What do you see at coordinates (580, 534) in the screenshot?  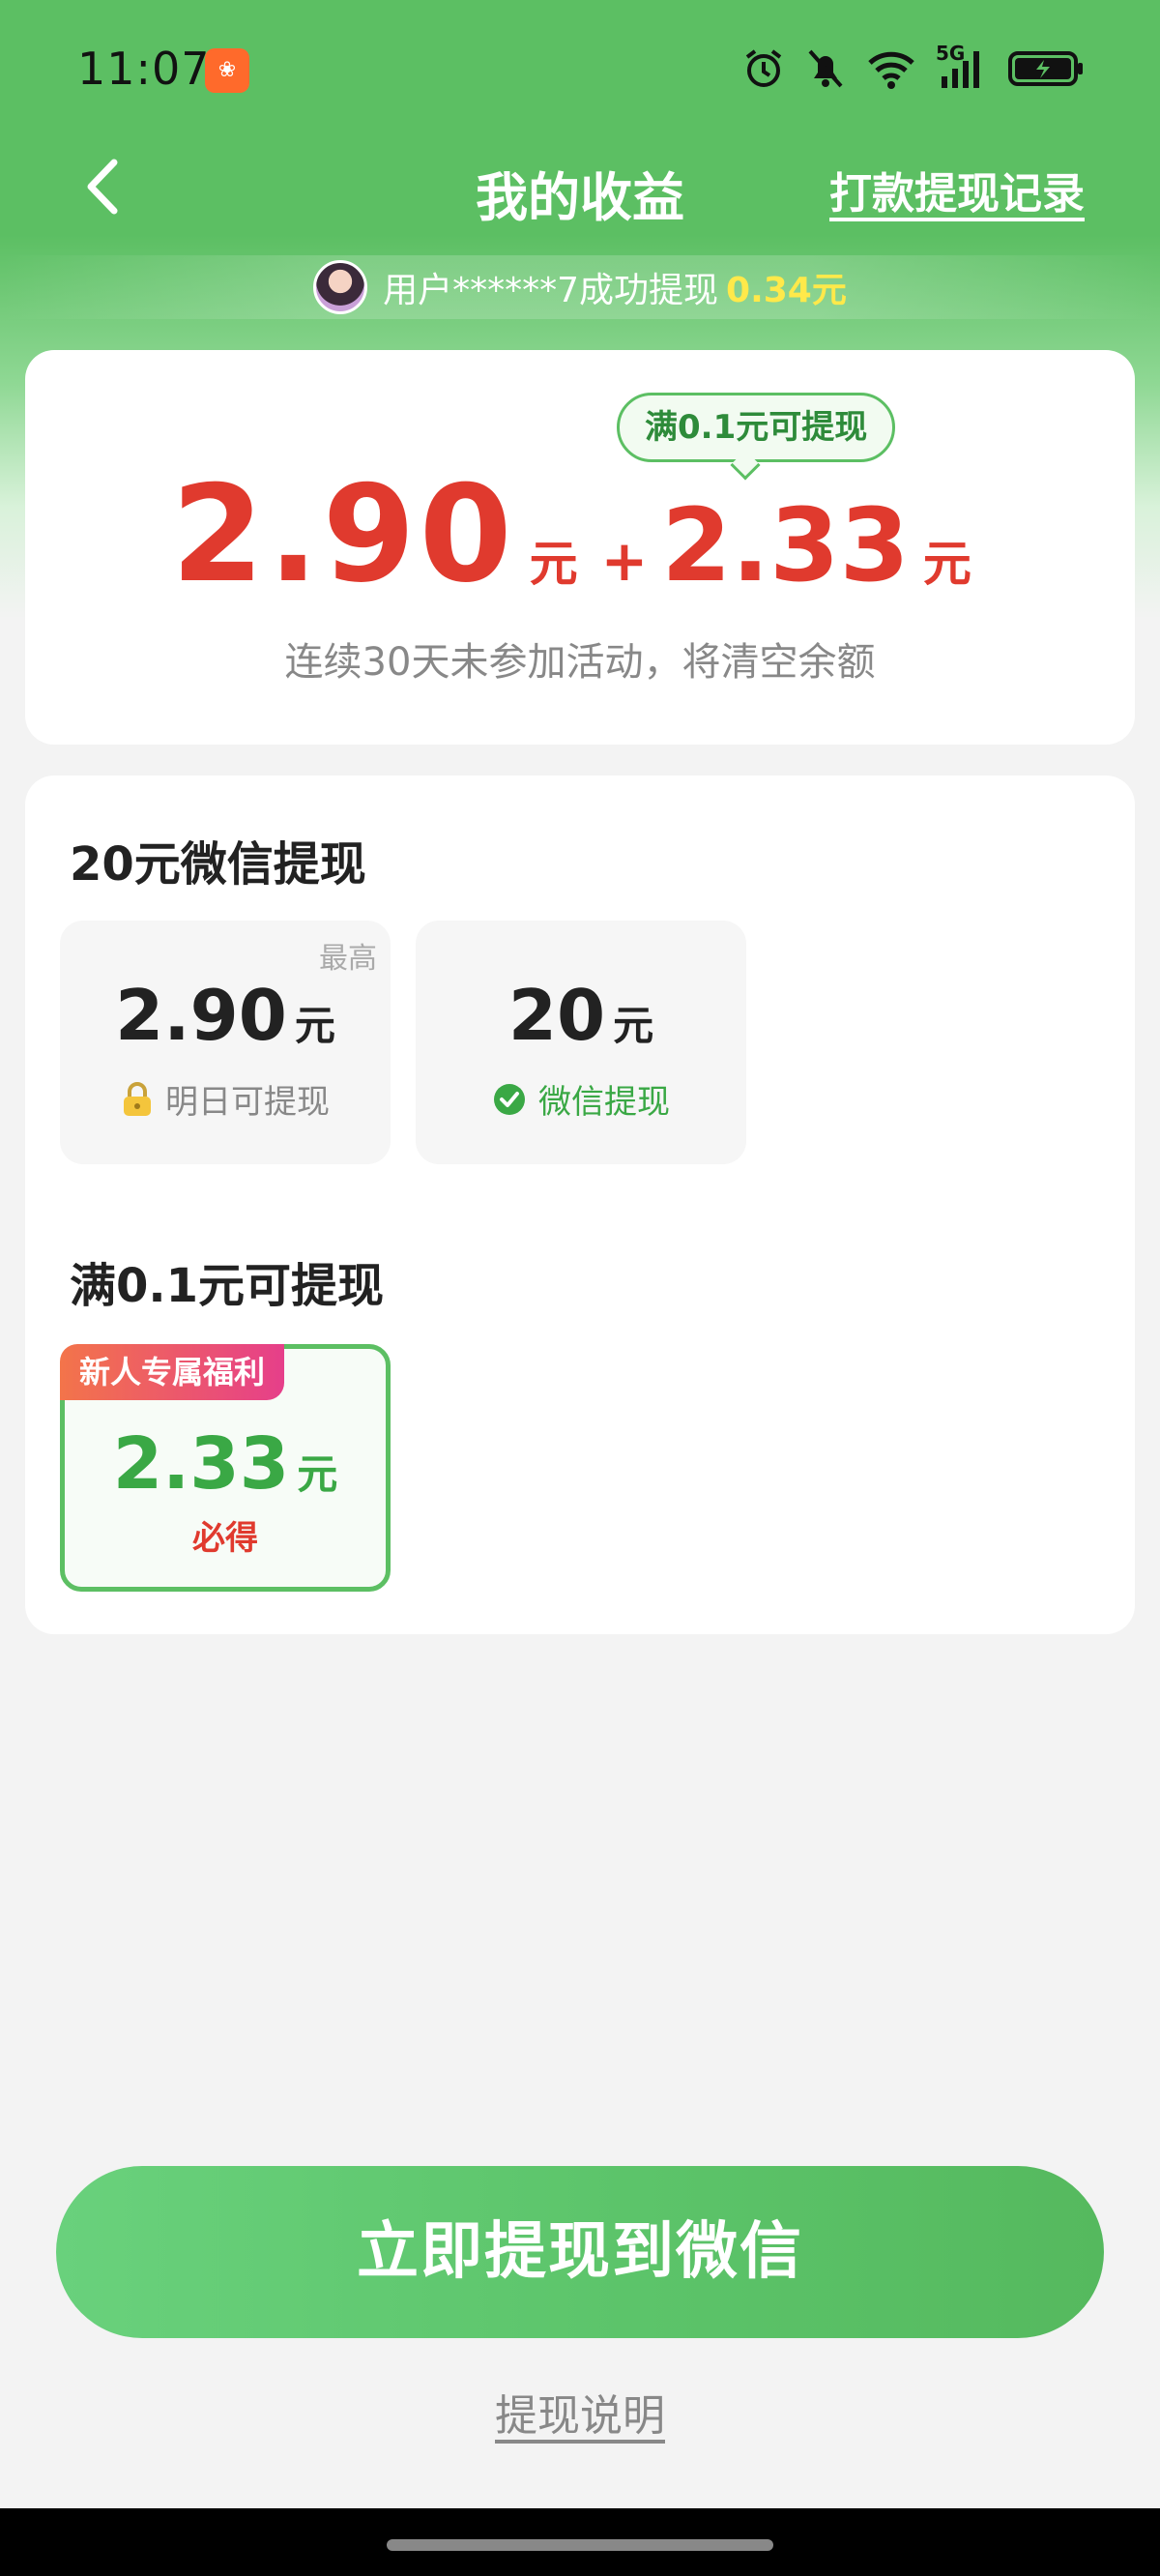 I see `balance-amounts: 2.90 元 + 2.33 元` at bounding box center [580, 534].